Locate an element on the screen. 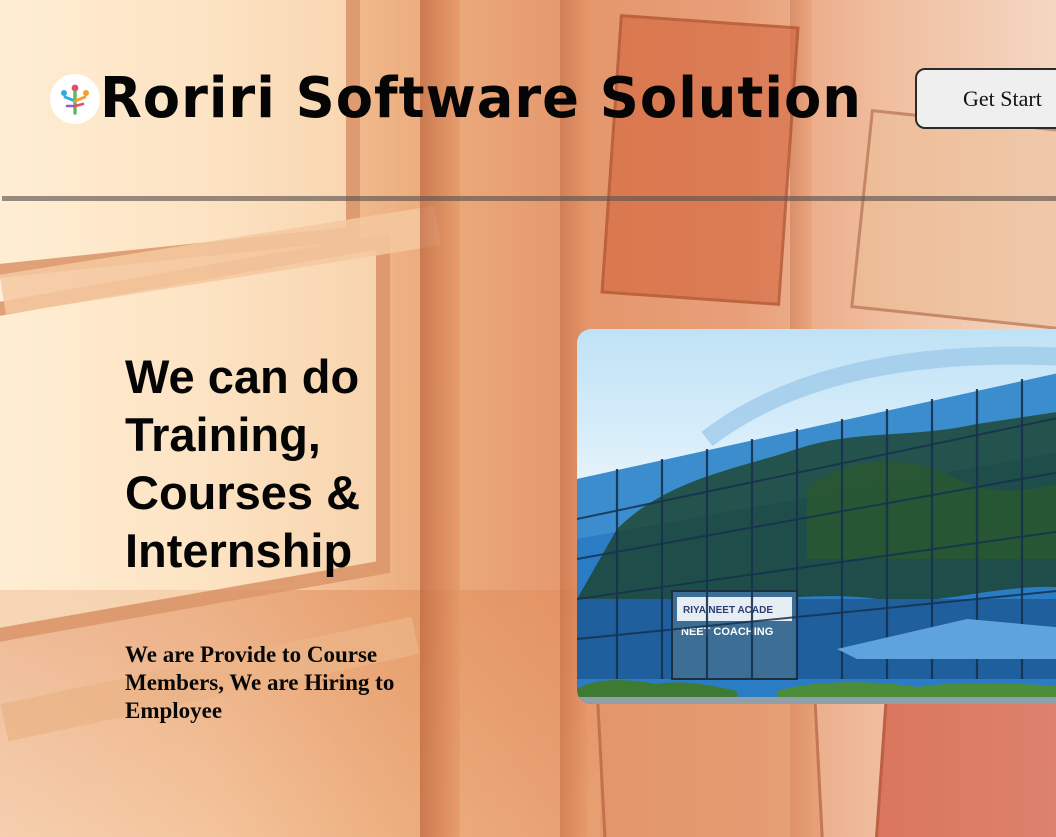 The width and height of the screenshot is (1056, 837). header-divider is located at coordinates (529, 198).